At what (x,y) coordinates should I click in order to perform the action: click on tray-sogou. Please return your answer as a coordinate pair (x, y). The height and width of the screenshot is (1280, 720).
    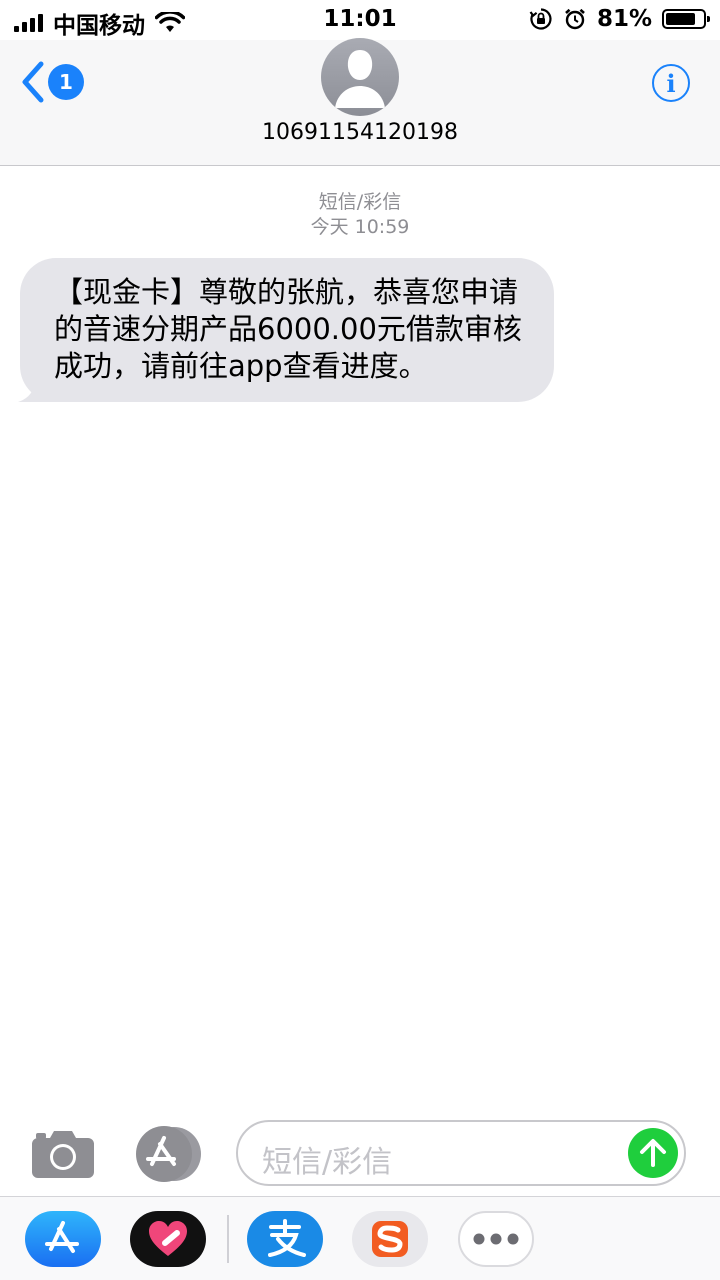
    Looking at the image, I should click on (390, 1239).